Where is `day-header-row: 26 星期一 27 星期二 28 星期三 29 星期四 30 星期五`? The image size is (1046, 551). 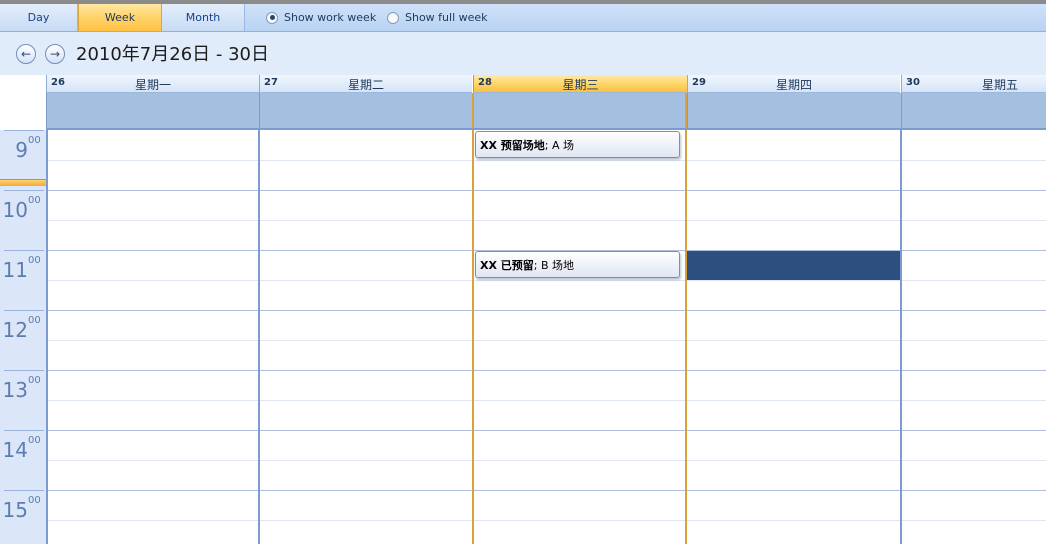 day-header-row: 26 星期一 27 星期二 28 星期三 29 星期四 30 星期五 is located at coordinates (546, 102).